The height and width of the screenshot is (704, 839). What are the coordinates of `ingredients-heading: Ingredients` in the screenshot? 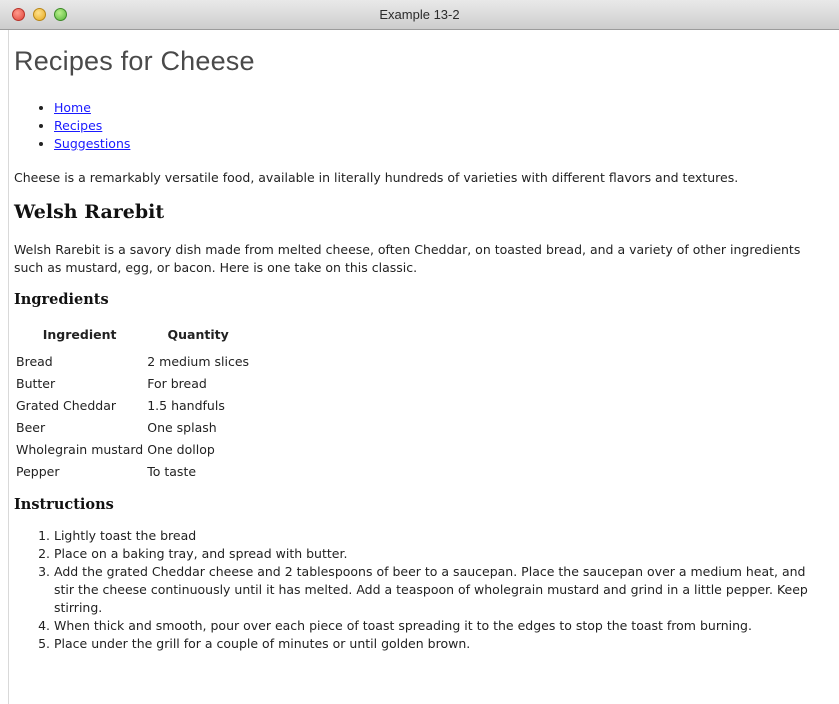 It's located at (61, 299).